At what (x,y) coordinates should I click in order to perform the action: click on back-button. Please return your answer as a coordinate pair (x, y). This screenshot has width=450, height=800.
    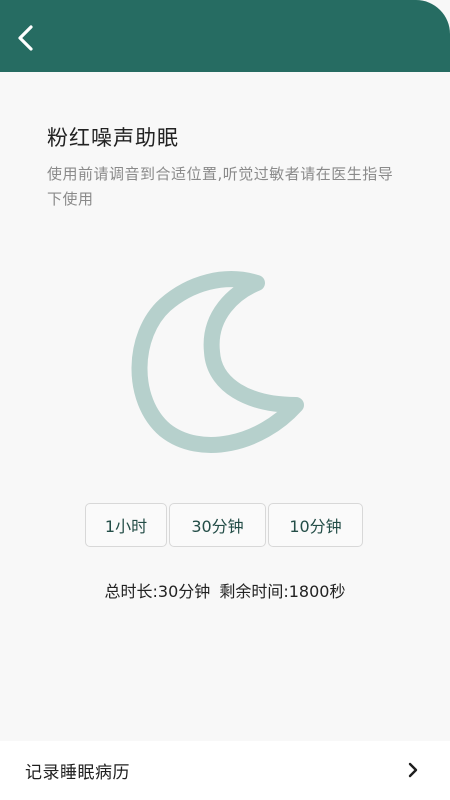
    Looking at the image, I should click on (26, 38).